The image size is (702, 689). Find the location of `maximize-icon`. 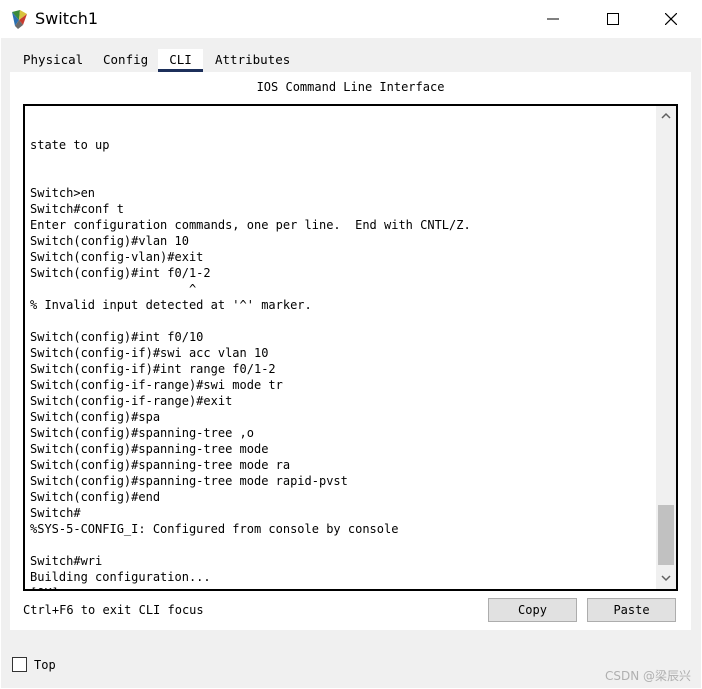

maximize-icon is located at coordinates (613, 19).